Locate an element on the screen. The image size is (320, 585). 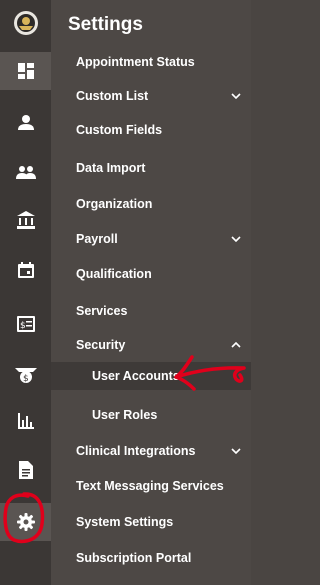
calendar-icon is located at coordinates (25, 270).